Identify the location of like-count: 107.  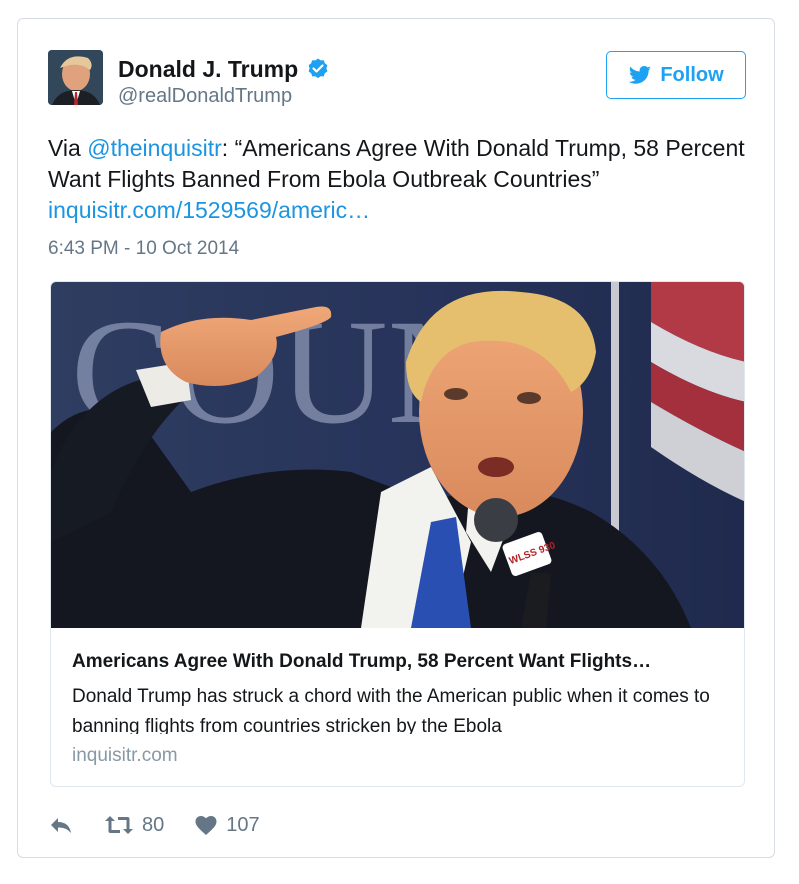
(243, 824).